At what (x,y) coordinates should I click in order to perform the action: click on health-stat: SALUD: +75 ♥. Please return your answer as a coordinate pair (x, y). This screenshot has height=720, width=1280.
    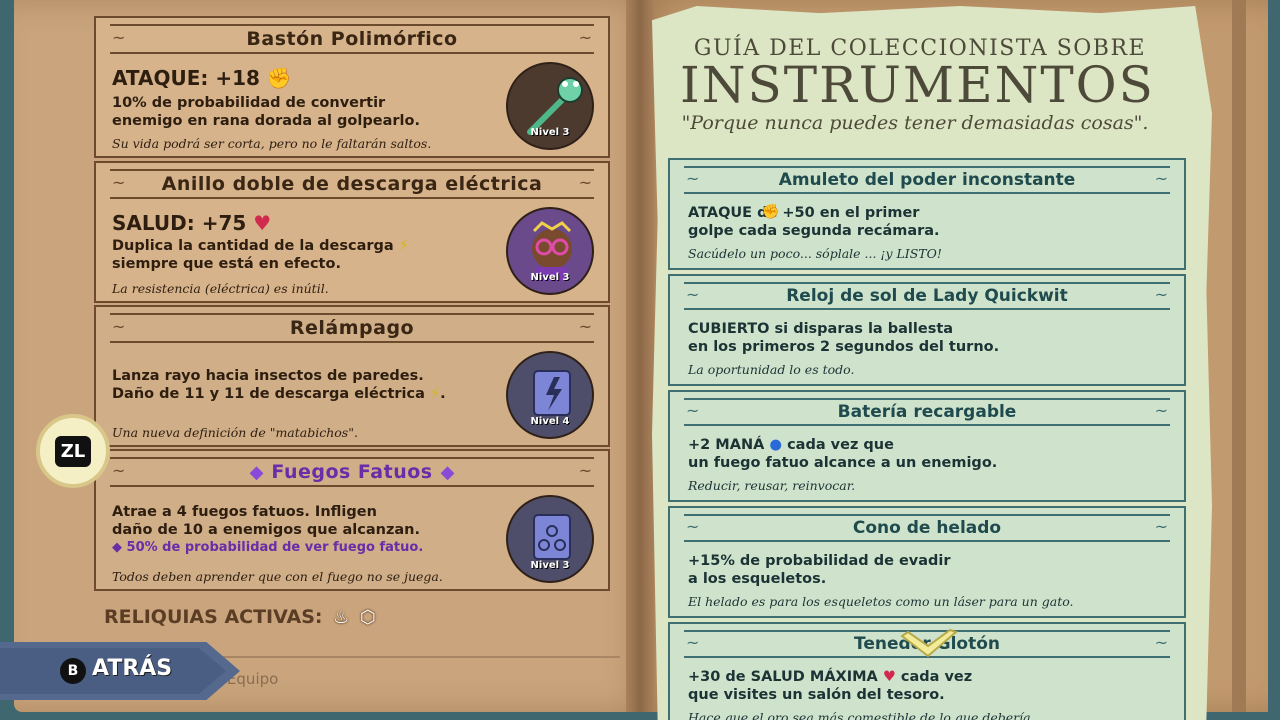
    Looking at the image, I should click on (191, 223).